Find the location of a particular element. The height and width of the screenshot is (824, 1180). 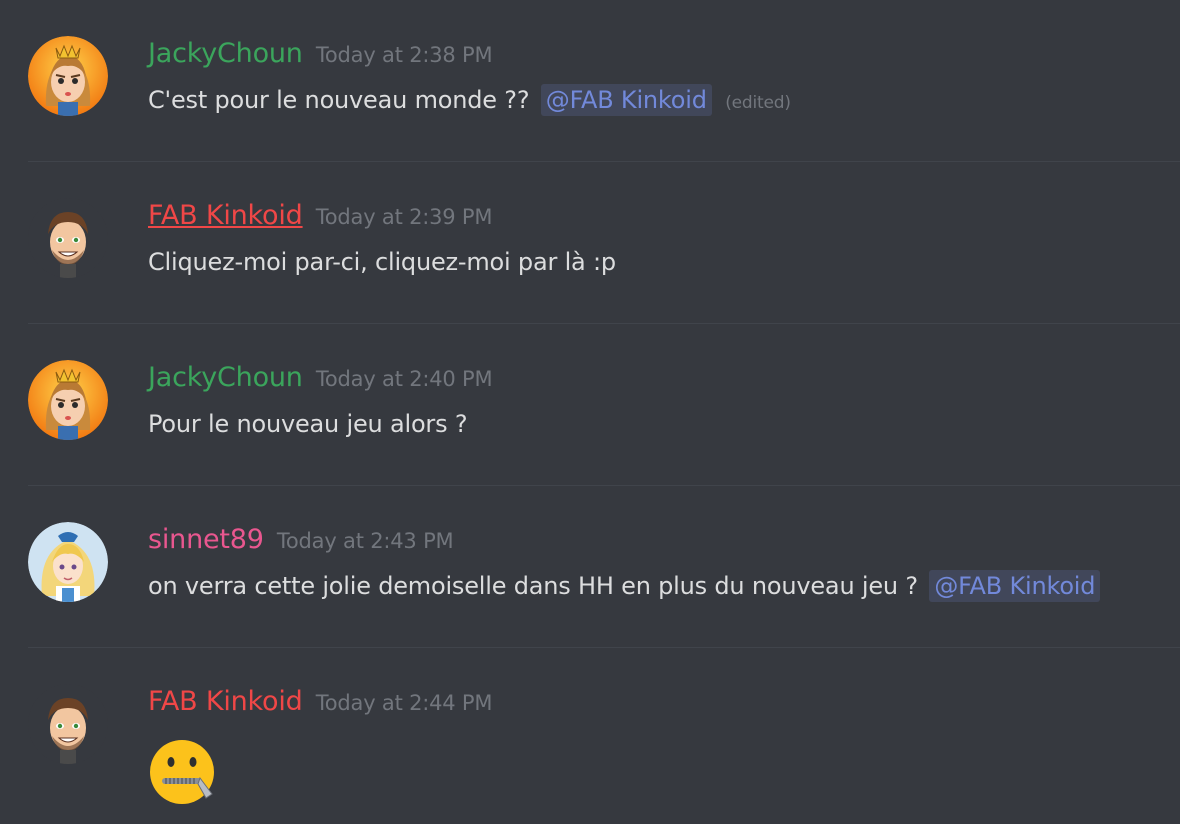

message-timestamp: Today at 2:39 PM is located at coordinates (404, 217).